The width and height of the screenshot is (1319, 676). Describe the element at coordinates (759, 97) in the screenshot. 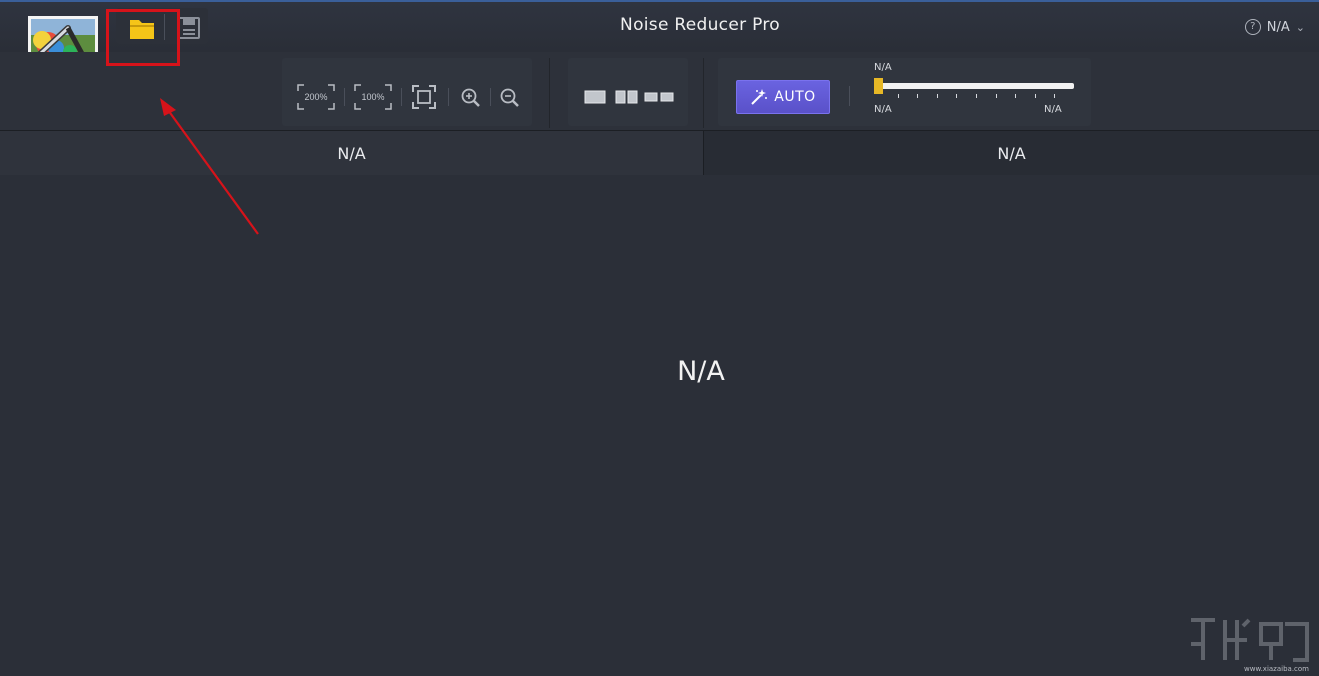

I see `magic-wand-icon` at that location.